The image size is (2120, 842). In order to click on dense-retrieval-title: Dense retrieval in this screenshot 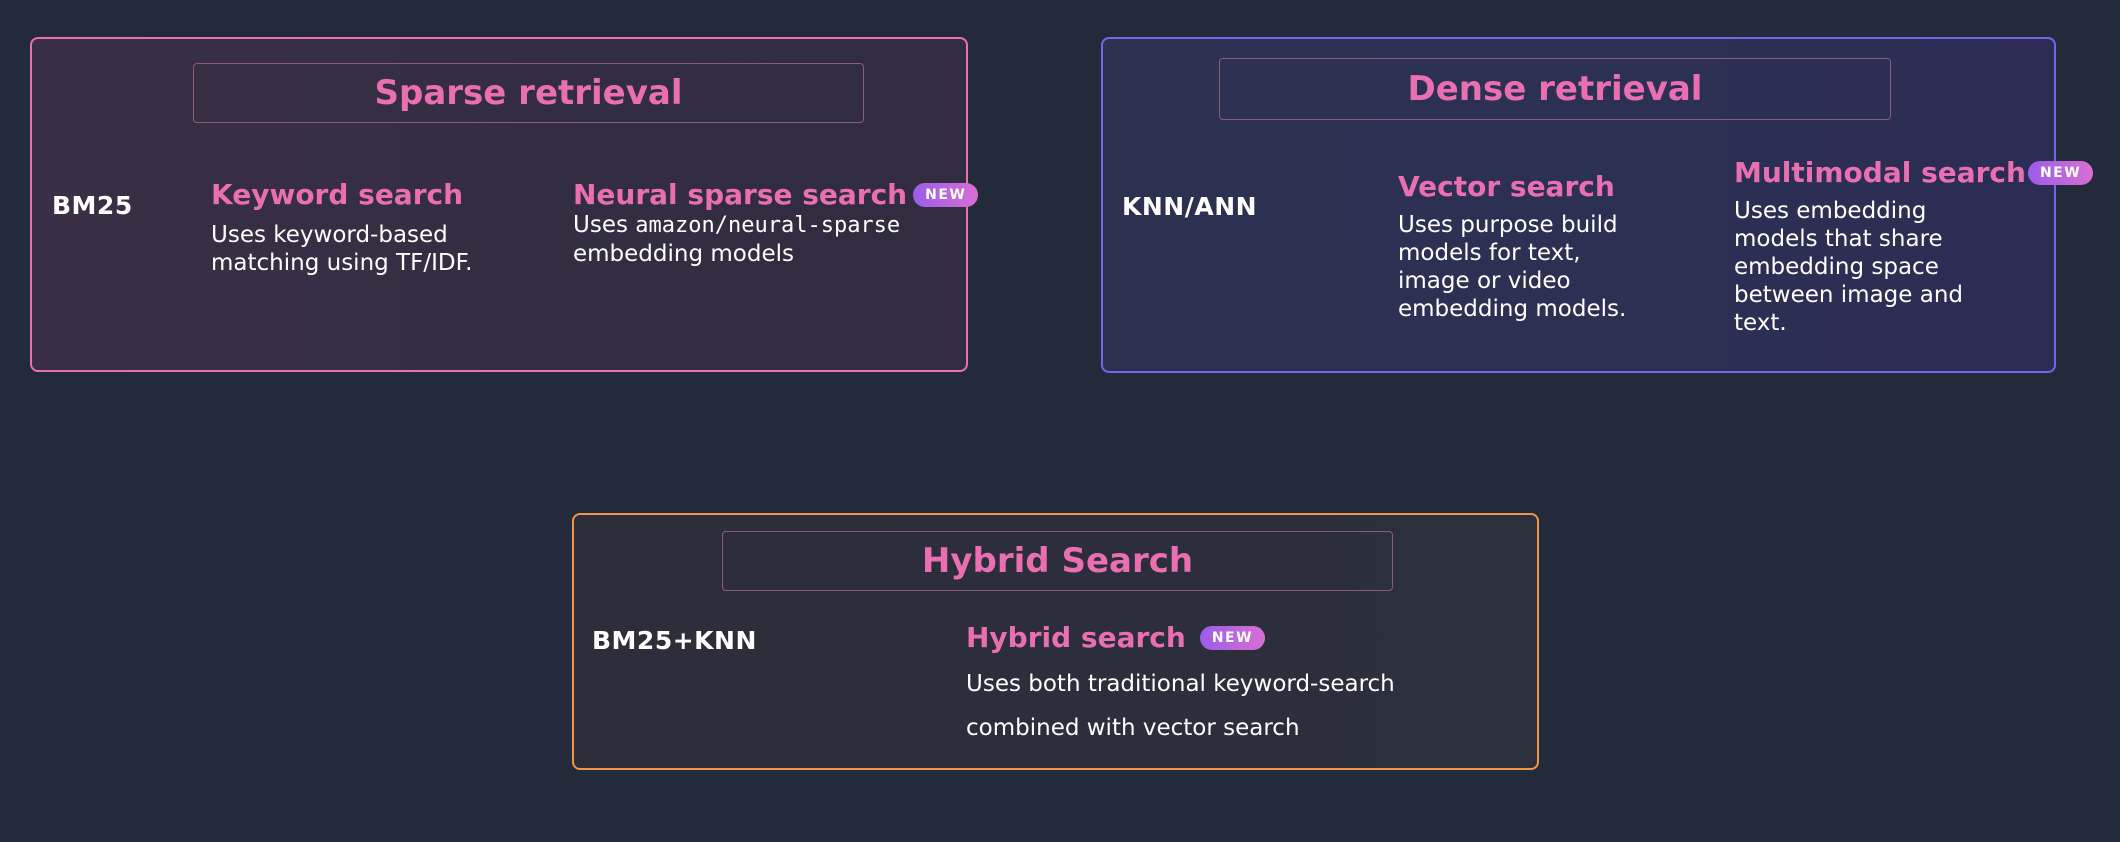, I will do `click(1555, 89)`.